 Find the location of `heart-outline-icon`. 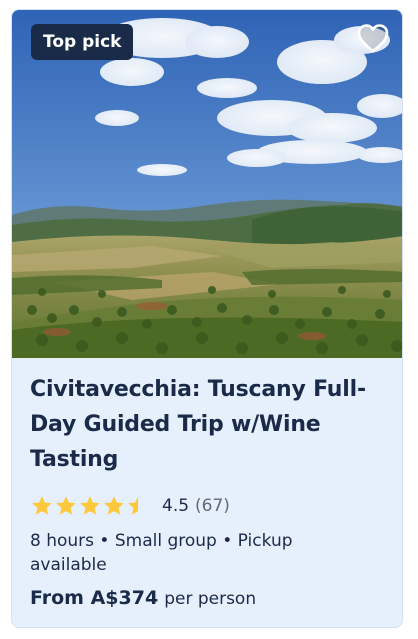

heart-outline-icon is located at coordinates (373, 38).